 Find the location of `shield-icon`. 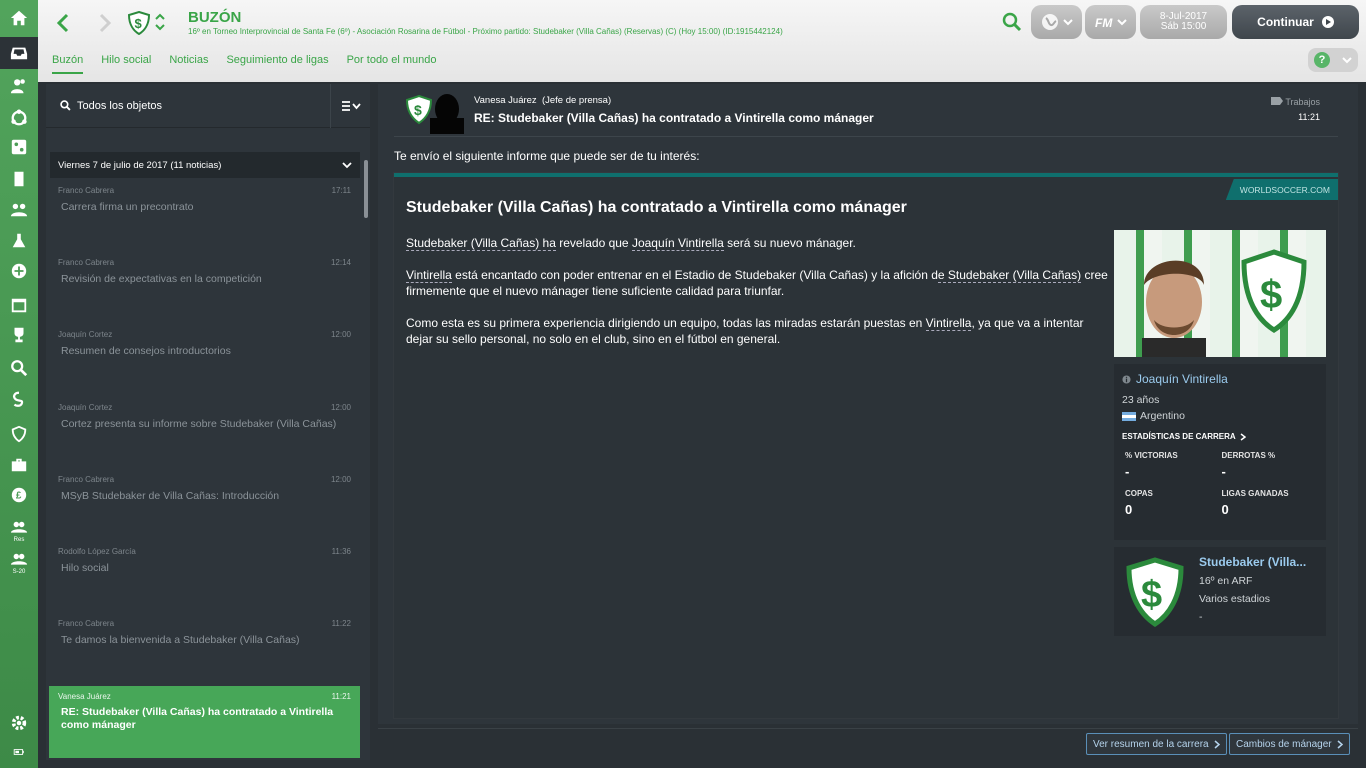

shield-icon is located at coordinates (19, 434).